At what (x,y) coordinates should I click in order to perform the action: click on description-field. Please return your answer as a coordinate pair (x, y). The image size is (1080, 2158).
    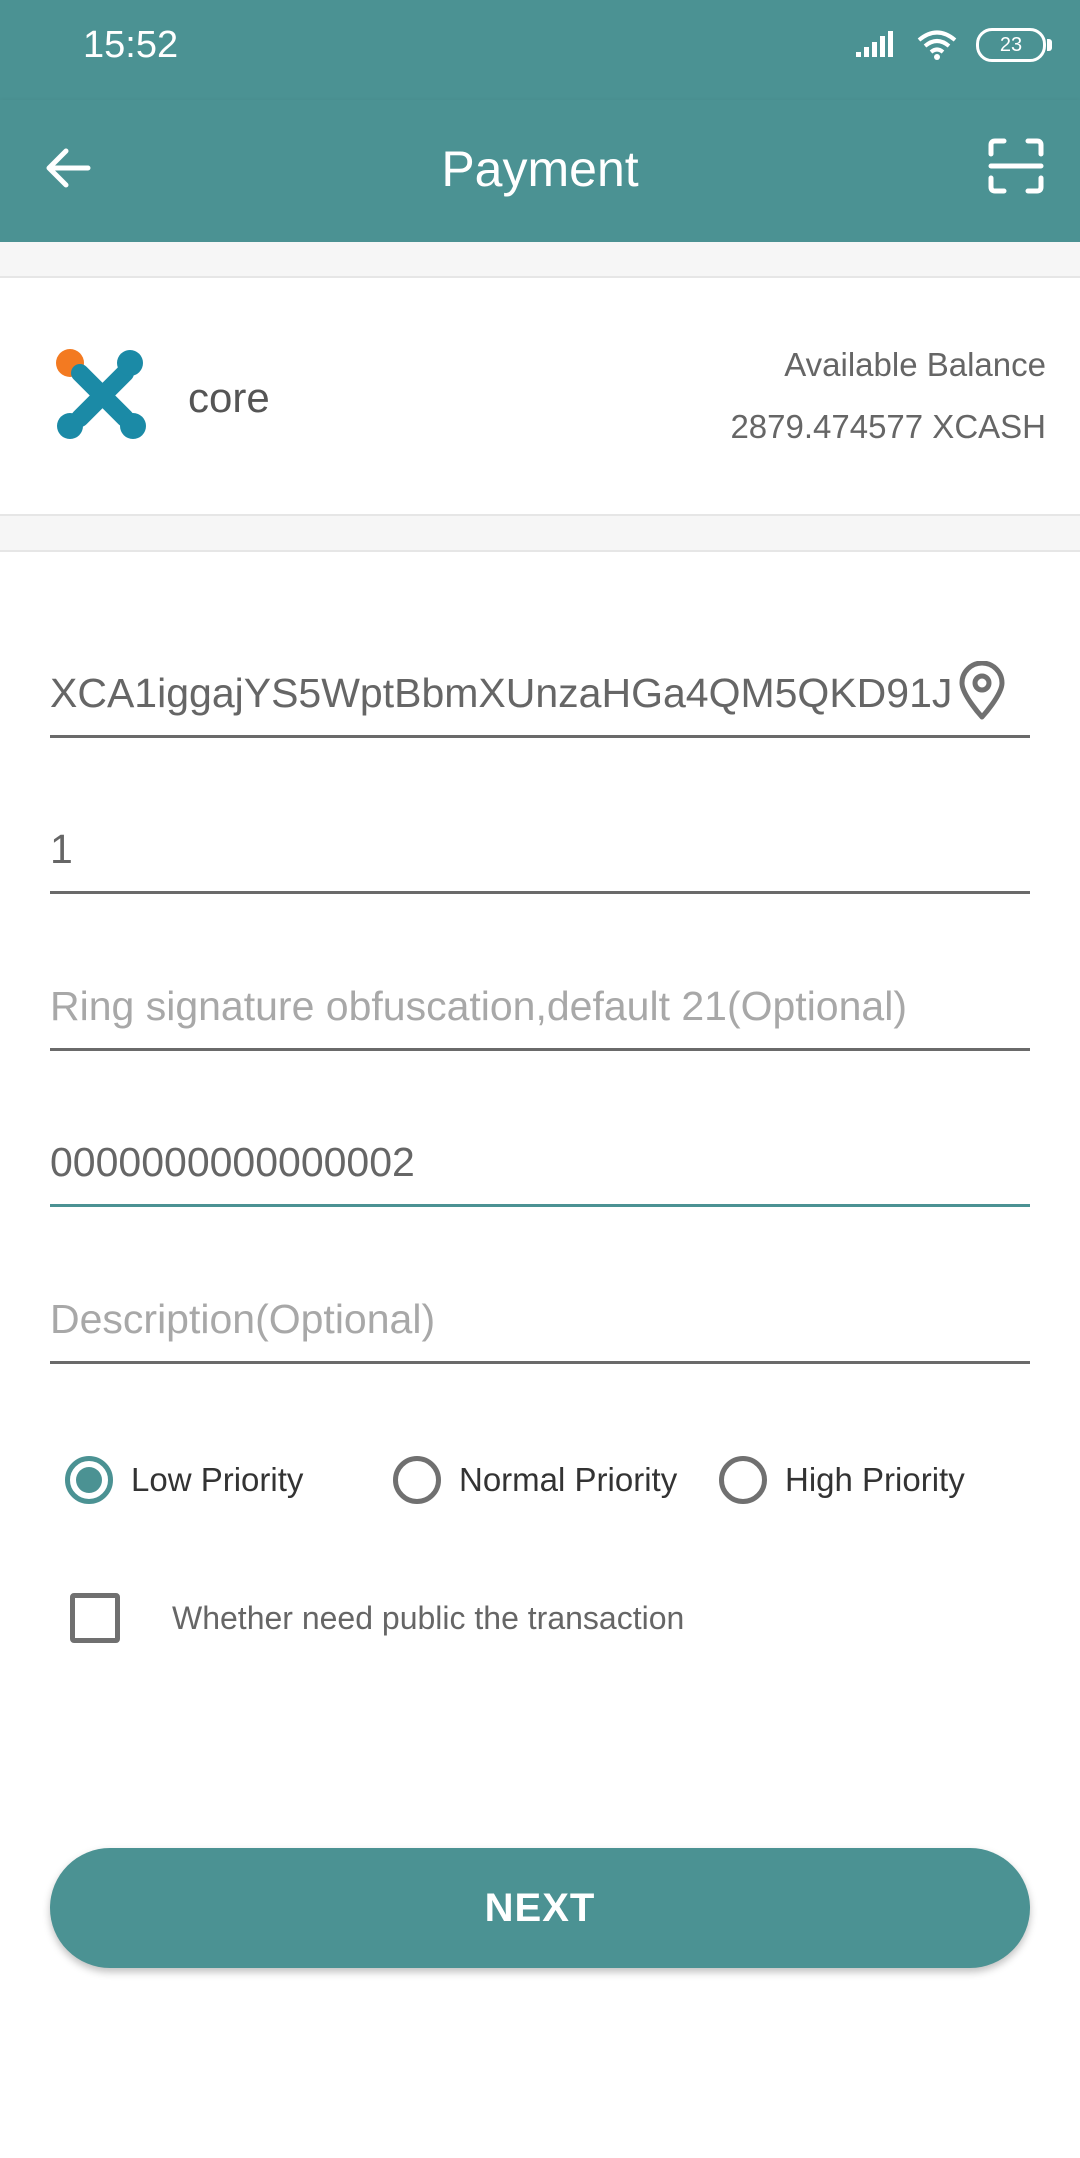
    Looking at the image, I should click on (540, 1322).